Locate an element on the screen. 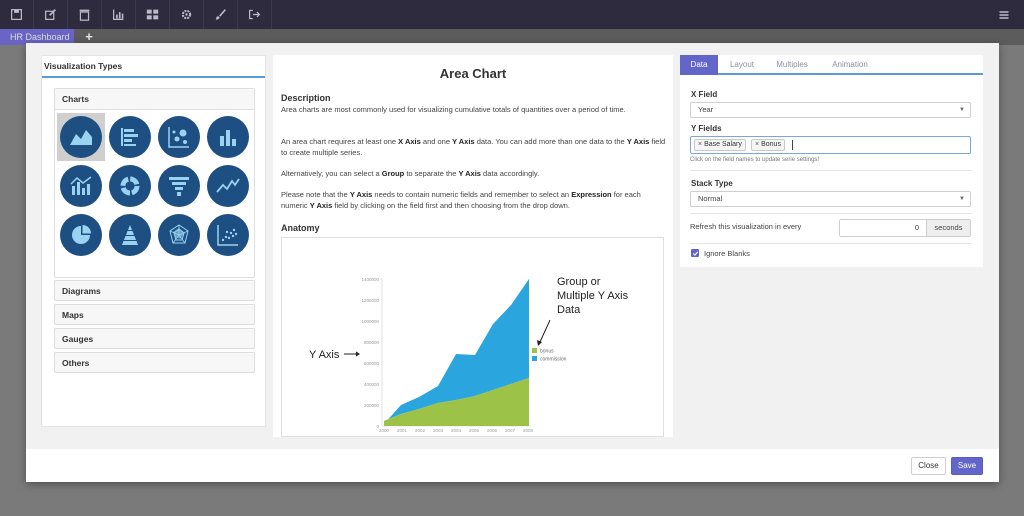  dashboard-icon is located at coordinates (153, 14).